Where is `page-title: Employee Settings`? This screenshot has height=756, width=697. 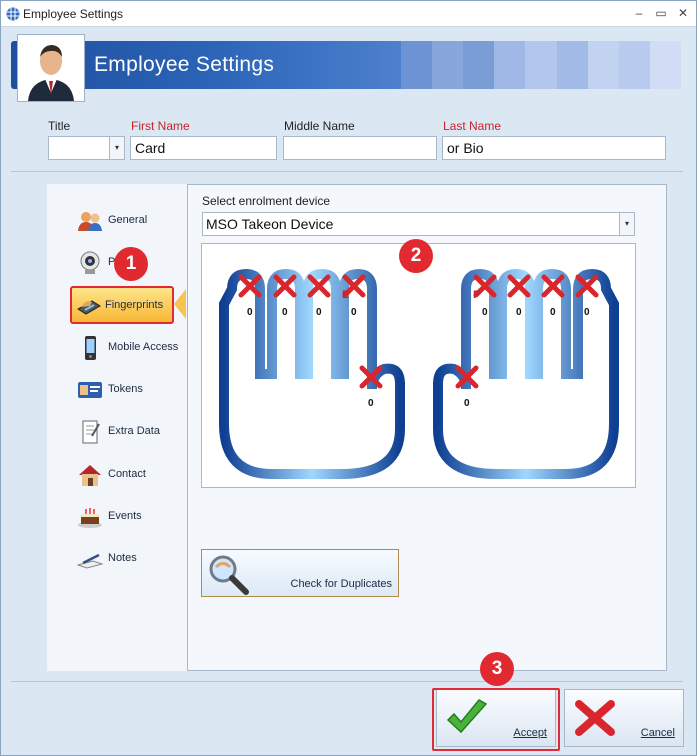 page-title: Employee Settings is located at coordinates (184, 64).